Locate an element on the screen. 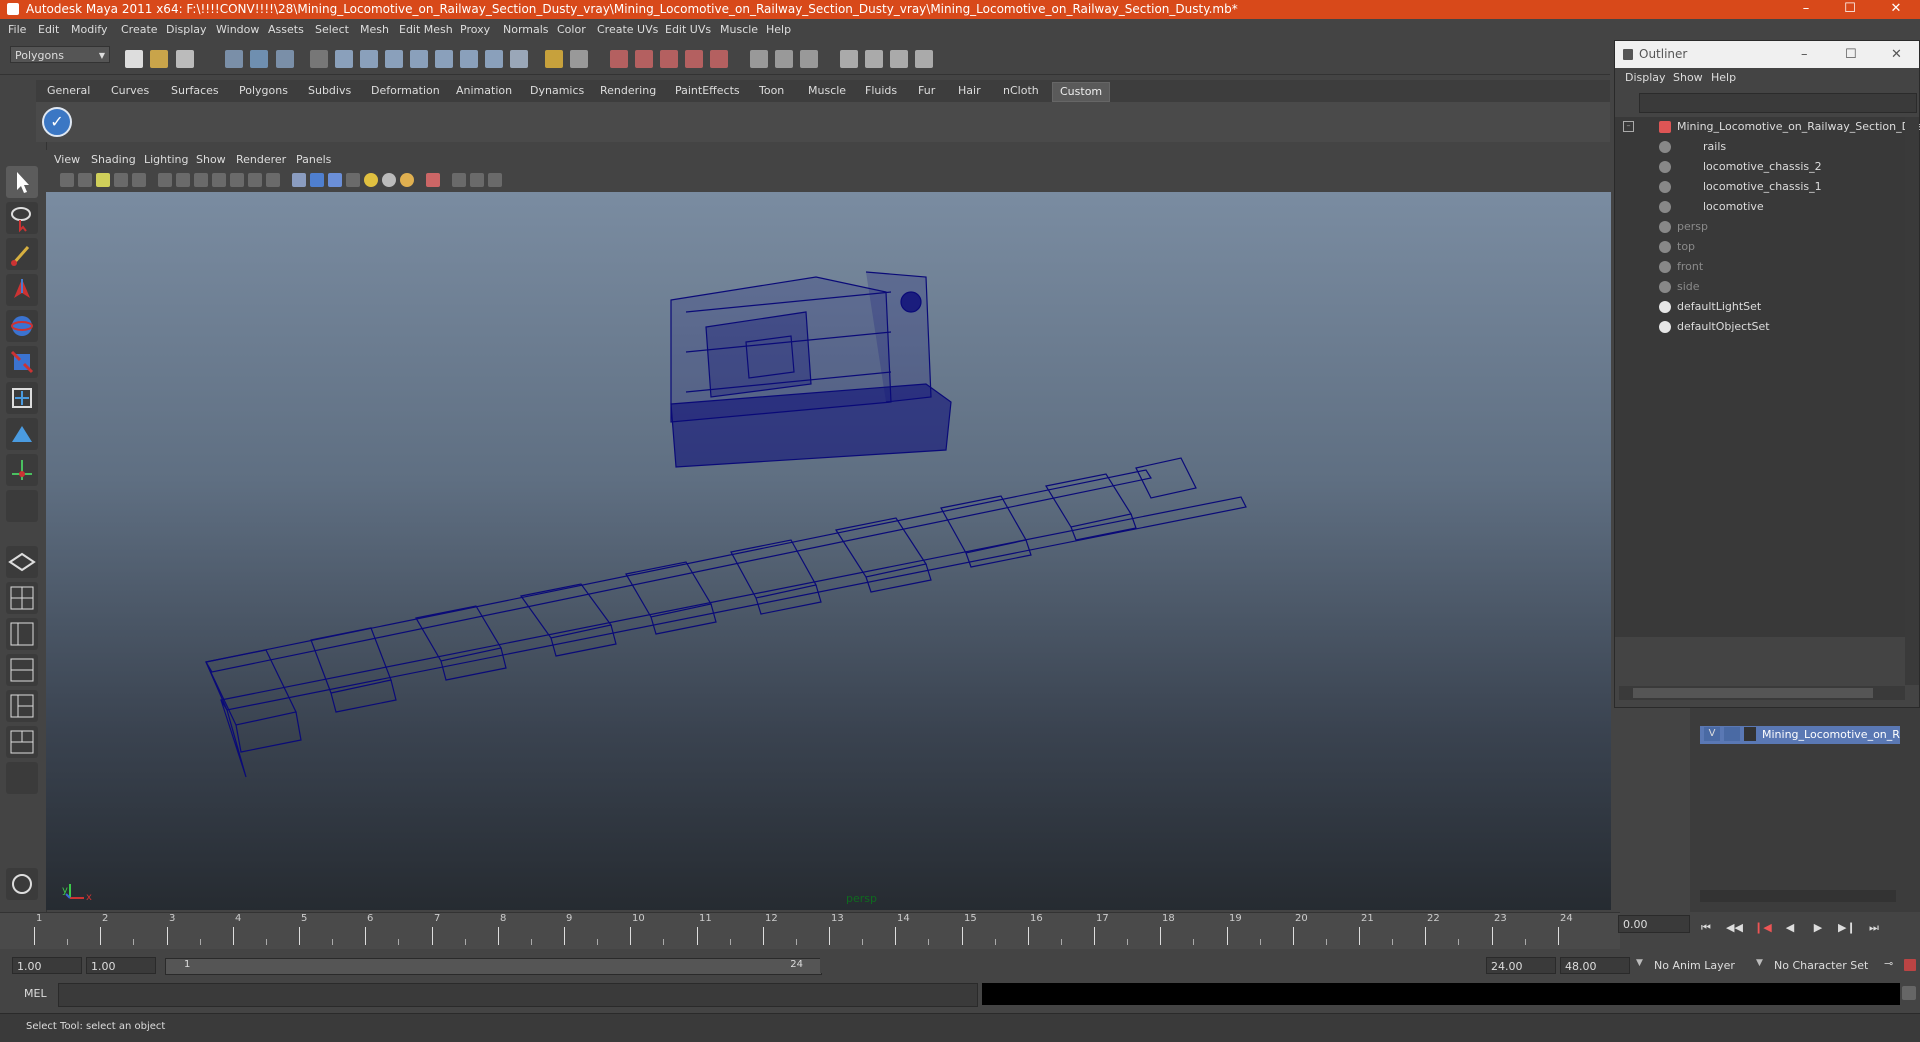 This screenshot has height=1042, width=1920. shelf-tab-curves: Curves is located at coordinates (130, 91).